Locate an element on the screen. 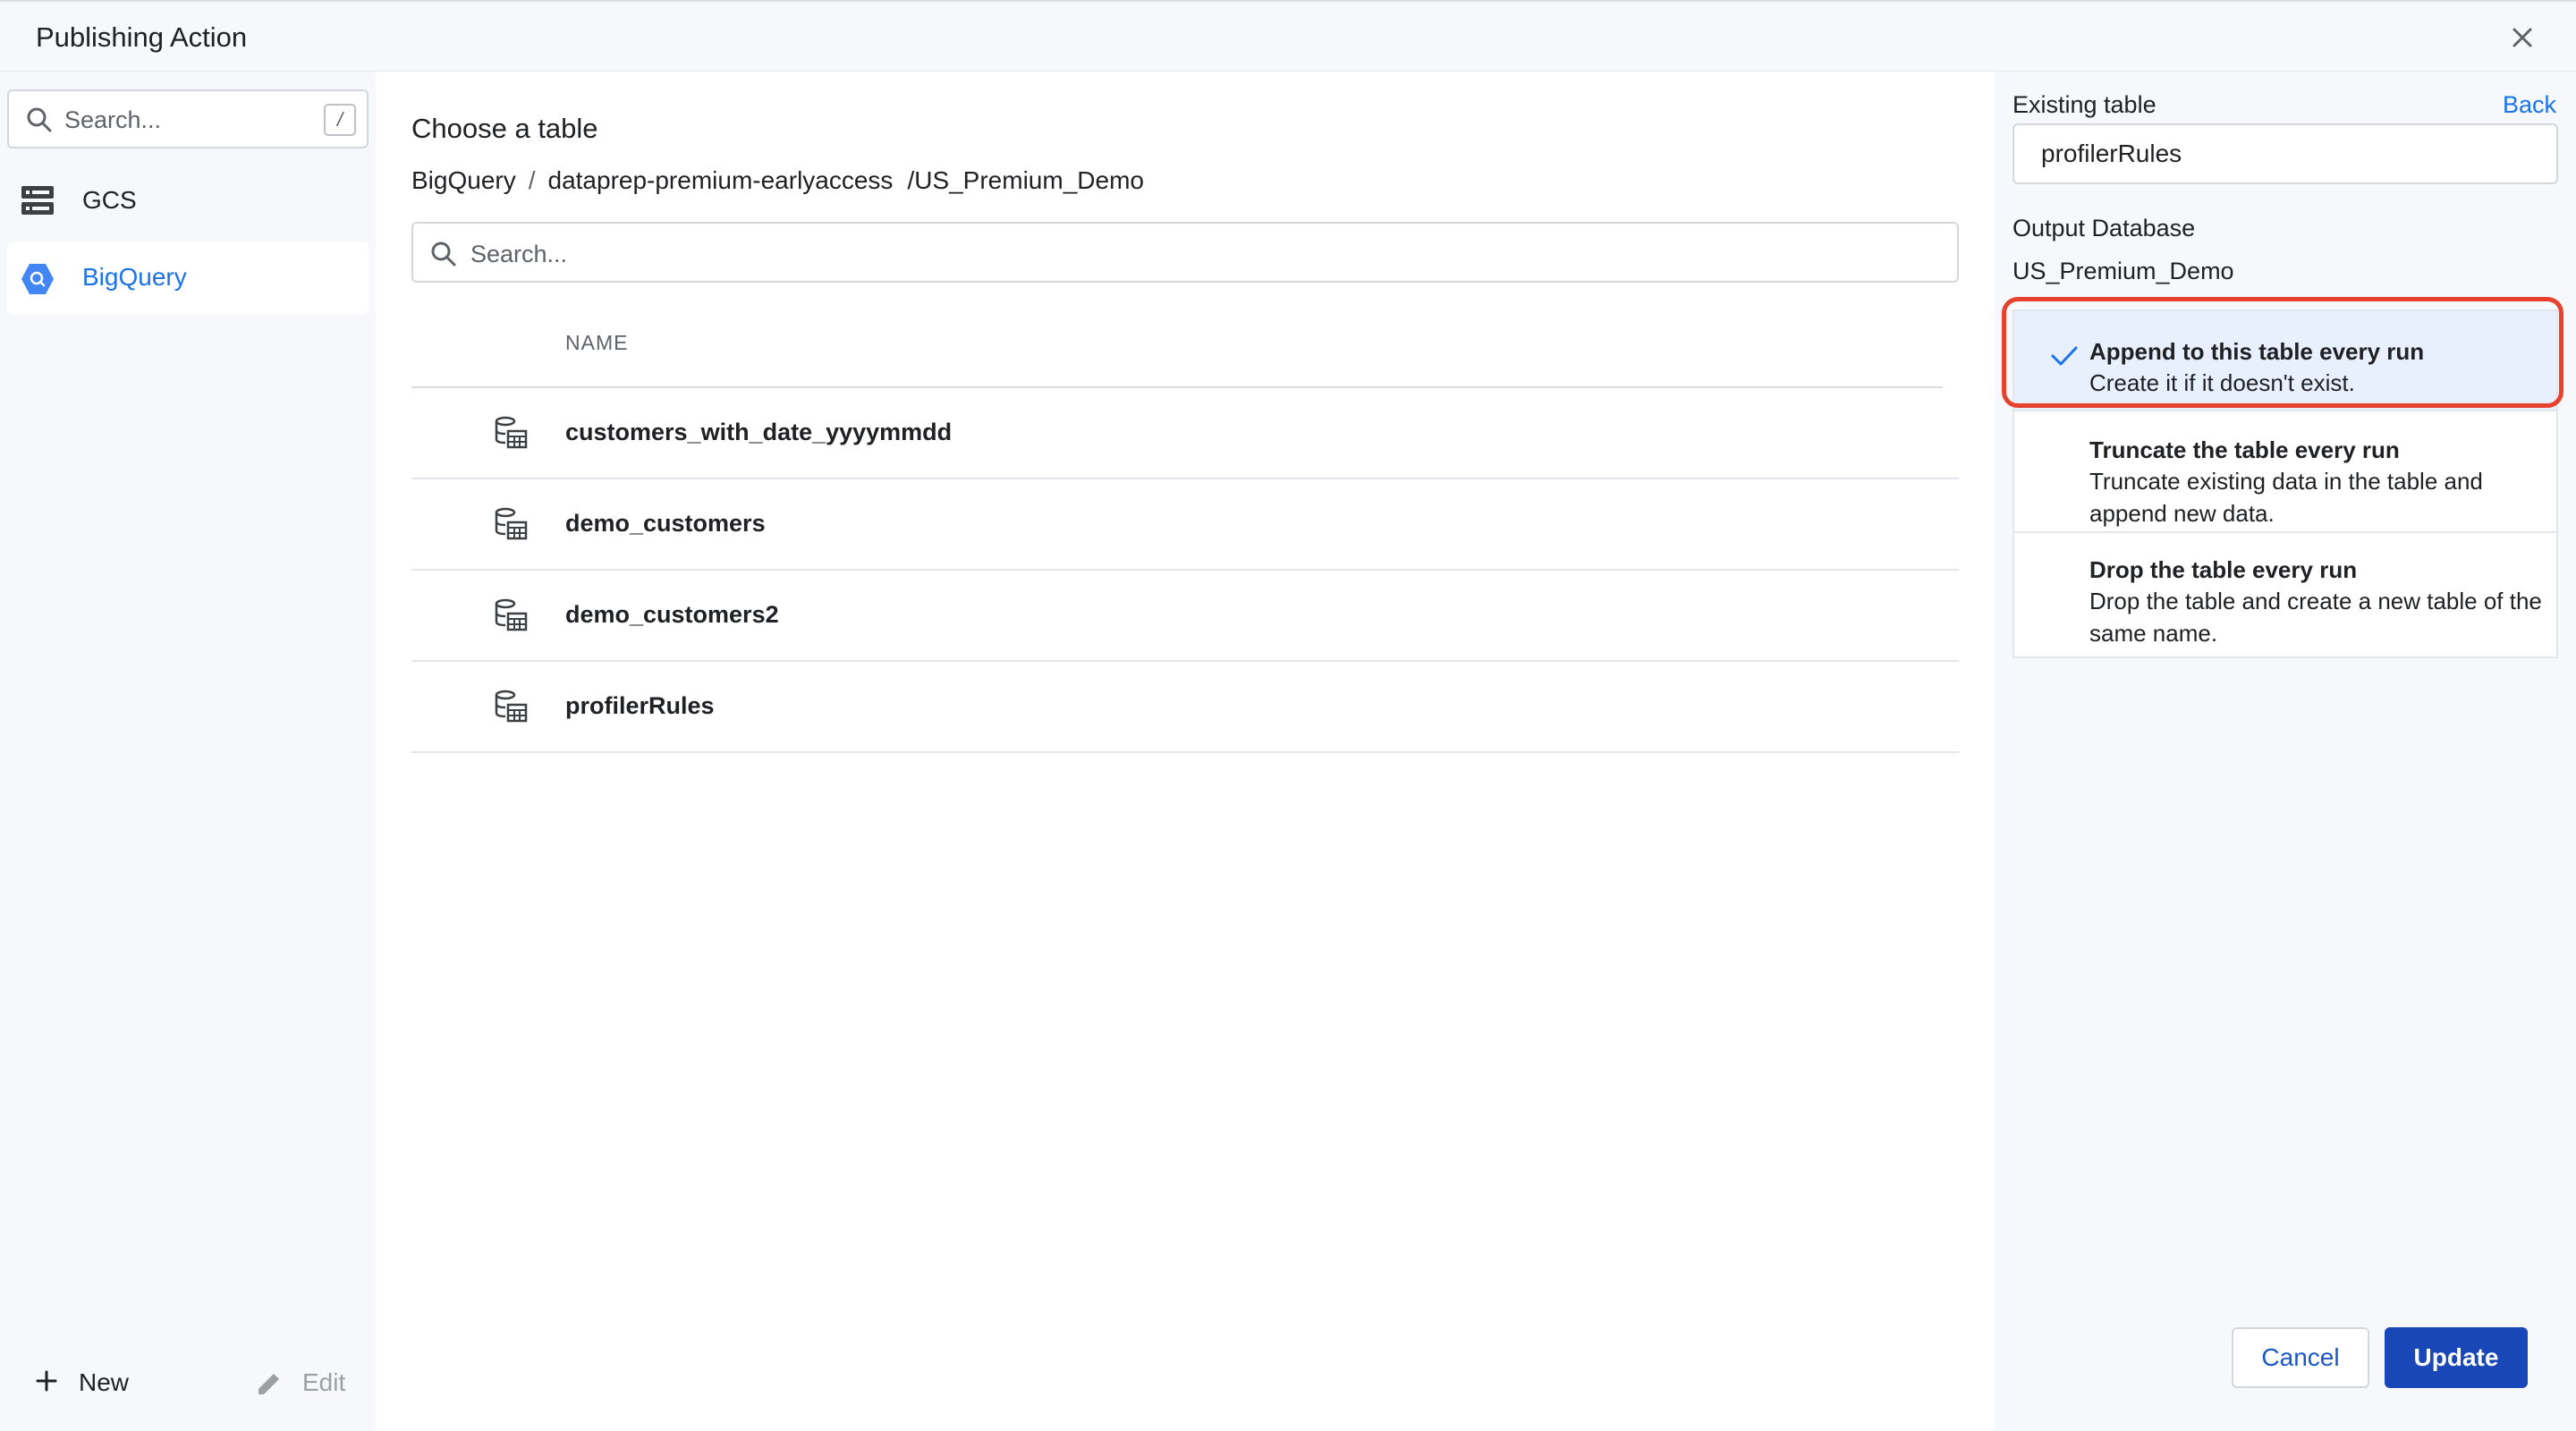  table-name: profilerRules is located at coordinates (640, 706).